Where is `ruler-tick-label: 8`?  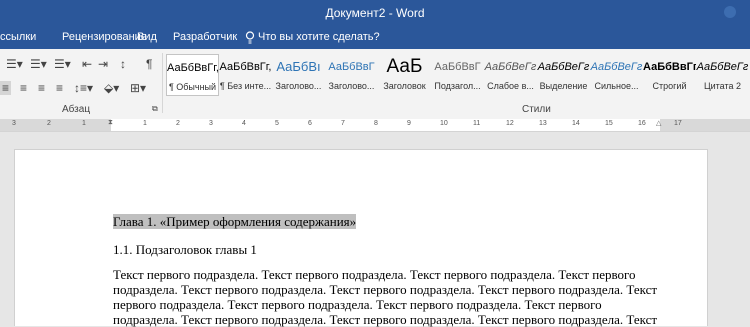 ruler-tick-label: 8 is located at coordinates (376, 123).